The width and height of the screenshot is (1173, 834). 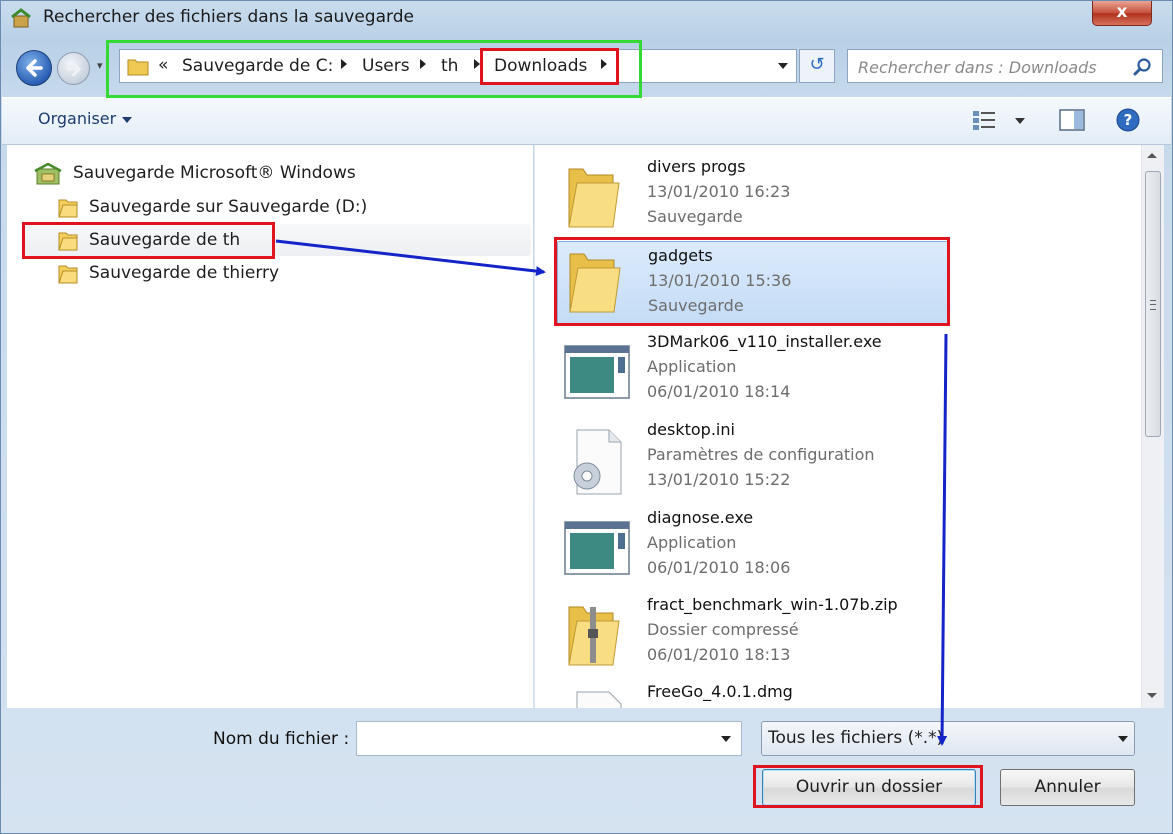 What do you see at coordinates (1072, 120) in the screenshot?
I see `preview-pane-icon` at bounding box center [1072, 120].